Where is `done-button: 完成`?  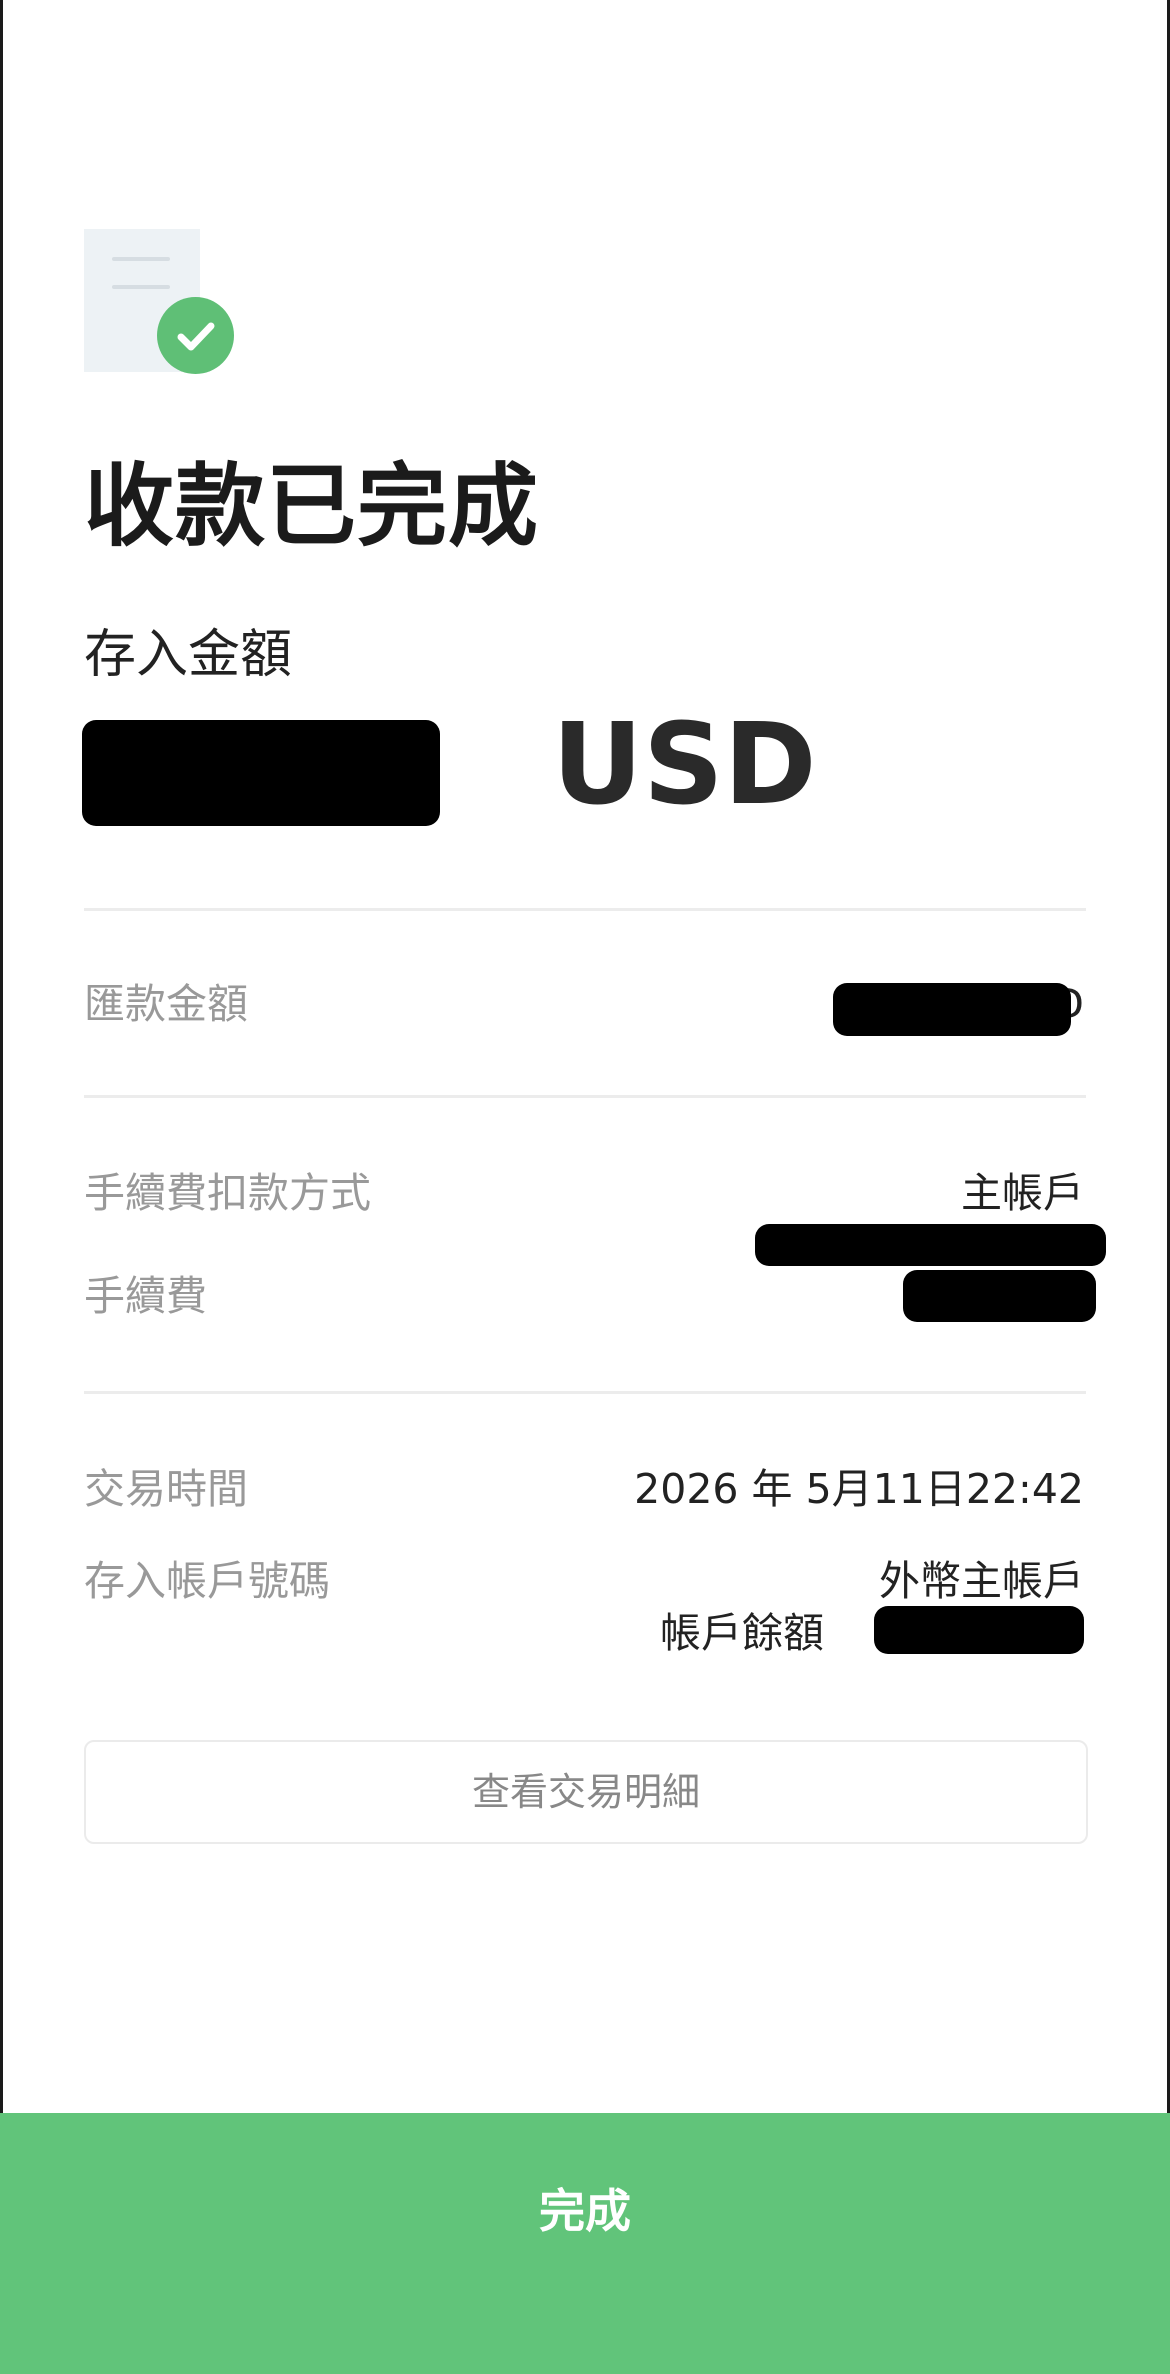
done-button: 完成 is located at coordinates (585, 2243).